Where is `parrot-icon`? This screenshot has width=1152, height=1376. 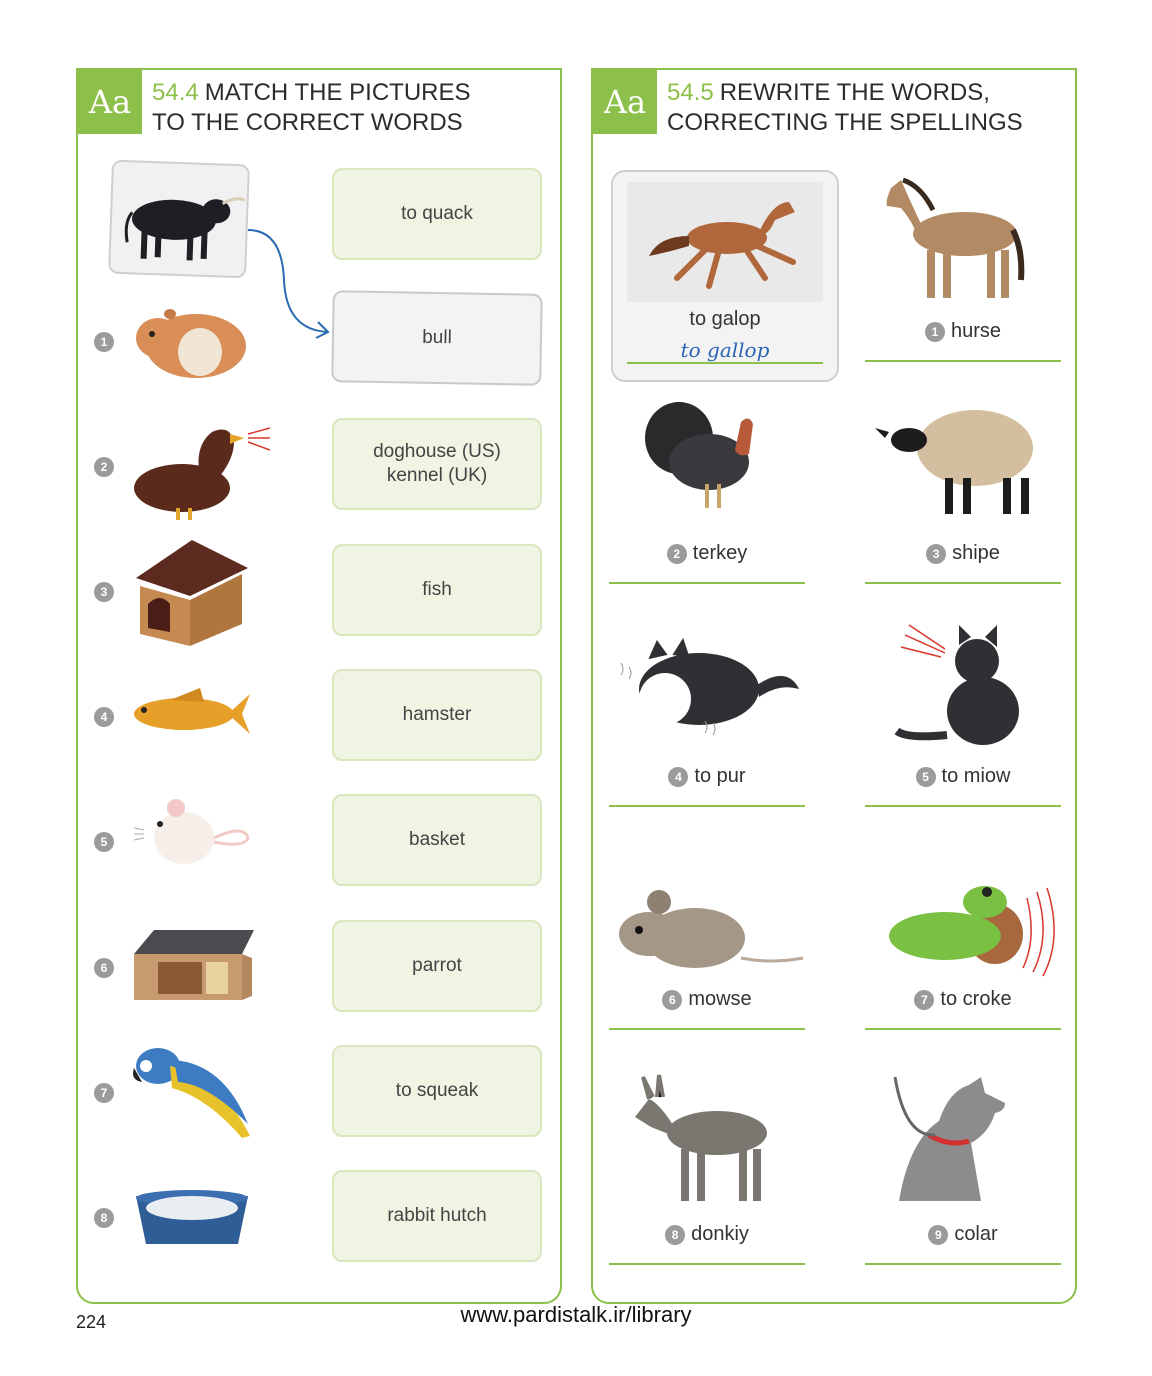 parrot-icon is located at coordinates (191, 1093).